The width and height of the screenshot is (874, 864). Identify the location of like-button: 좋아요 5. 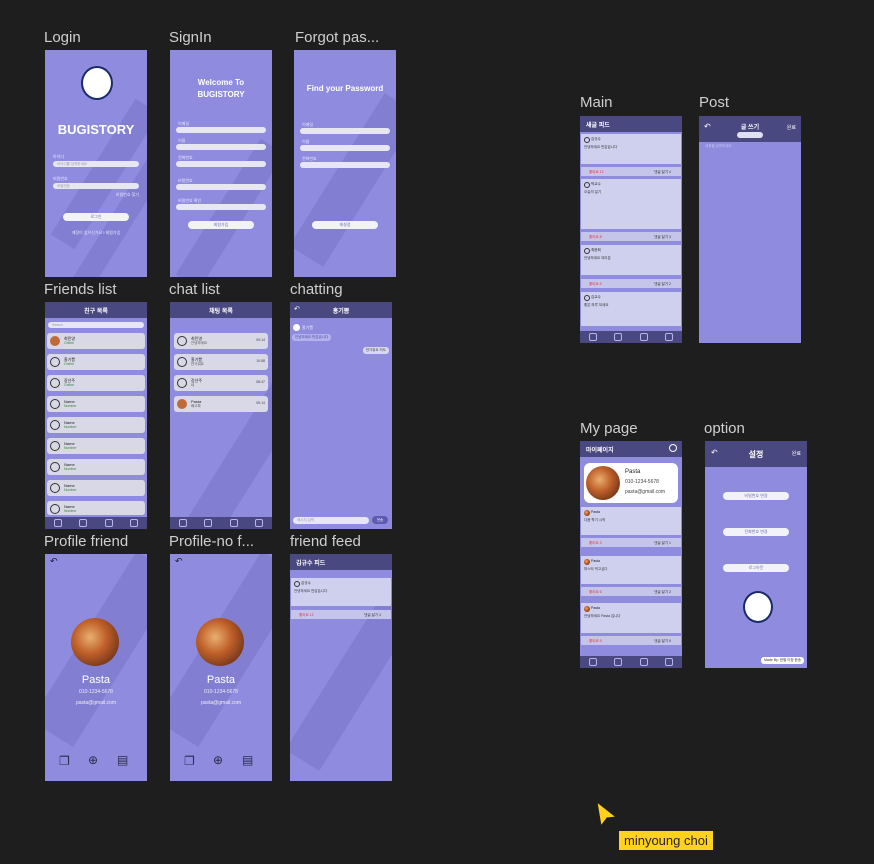
(595, 284).